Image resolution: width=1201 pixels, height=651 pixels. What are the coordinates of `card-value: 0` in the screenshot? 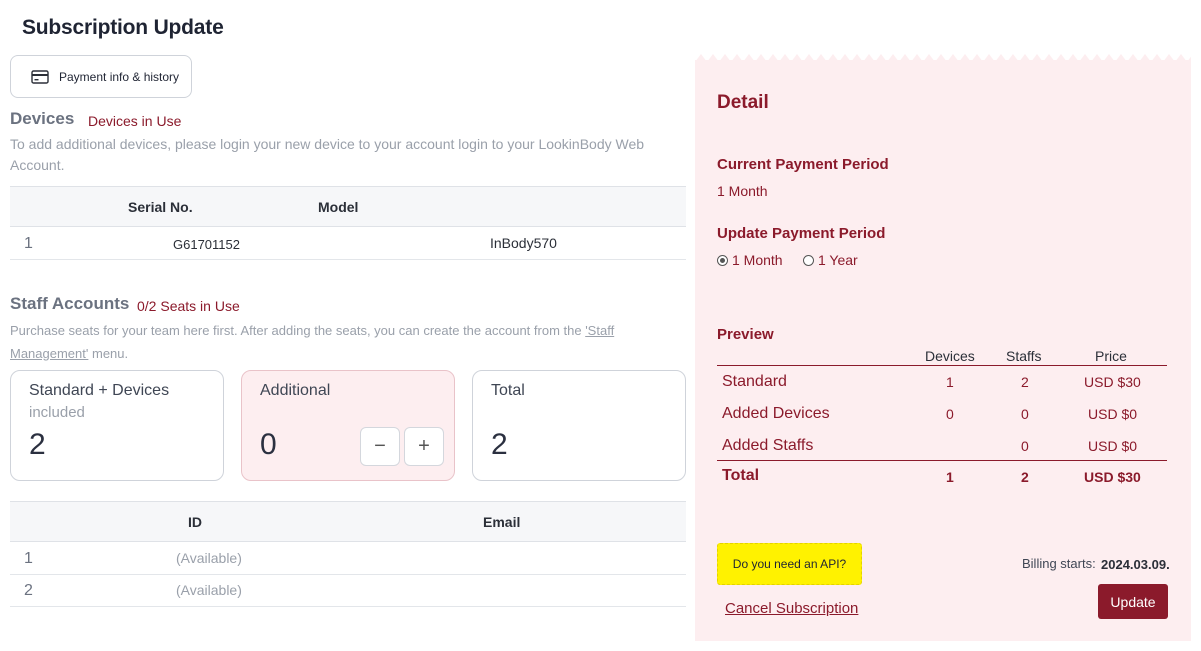 It's located at (268, 444).